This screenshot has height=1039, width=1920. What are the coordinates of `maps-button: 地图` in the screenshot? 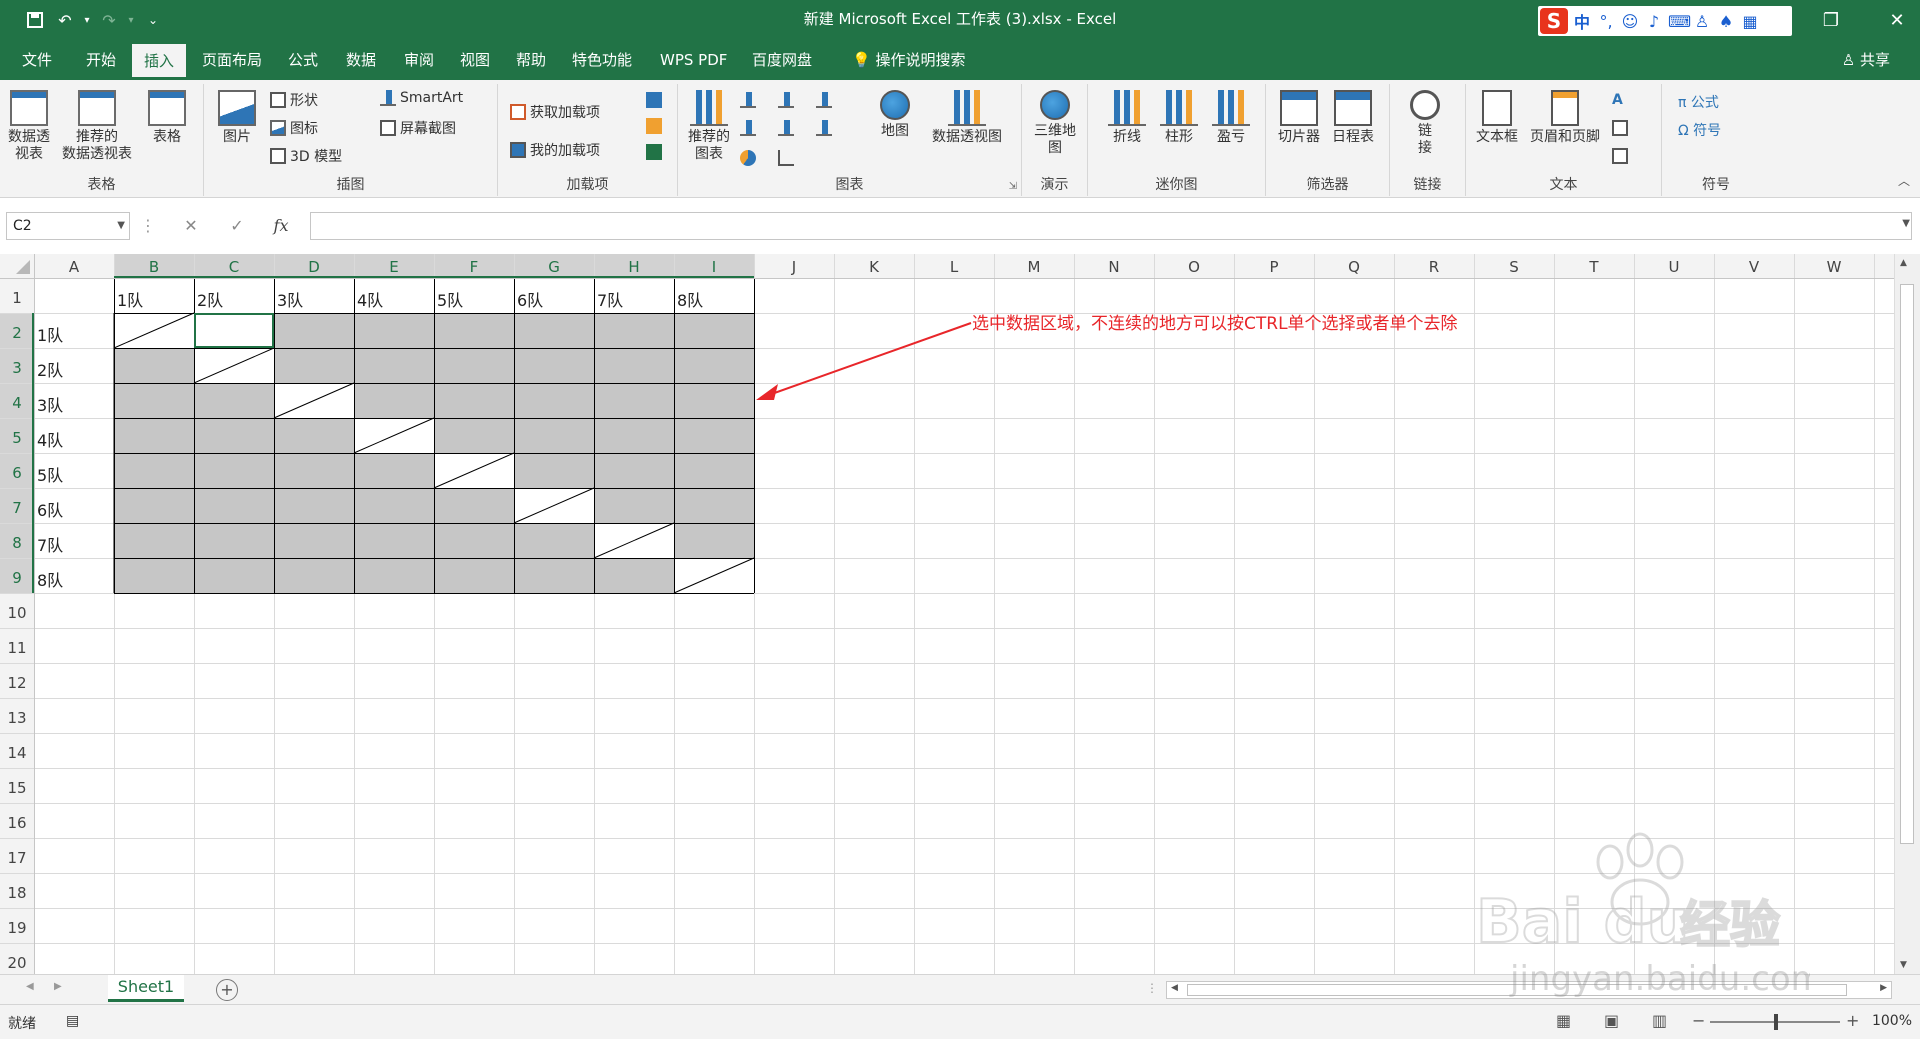 It's located at (895, 115).